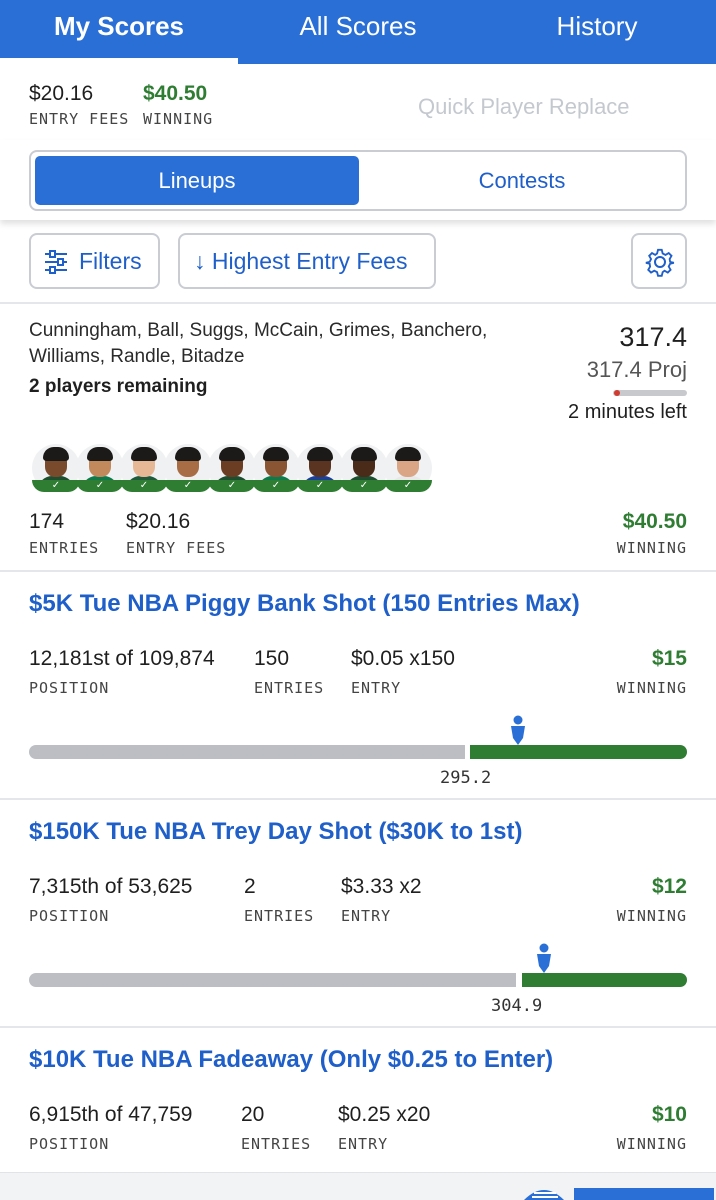 This screenshot has height=1200, width=716. Describe the element at coordinates (253, 1114) in the screenshot. I see `contest-entries: 20` at that location.